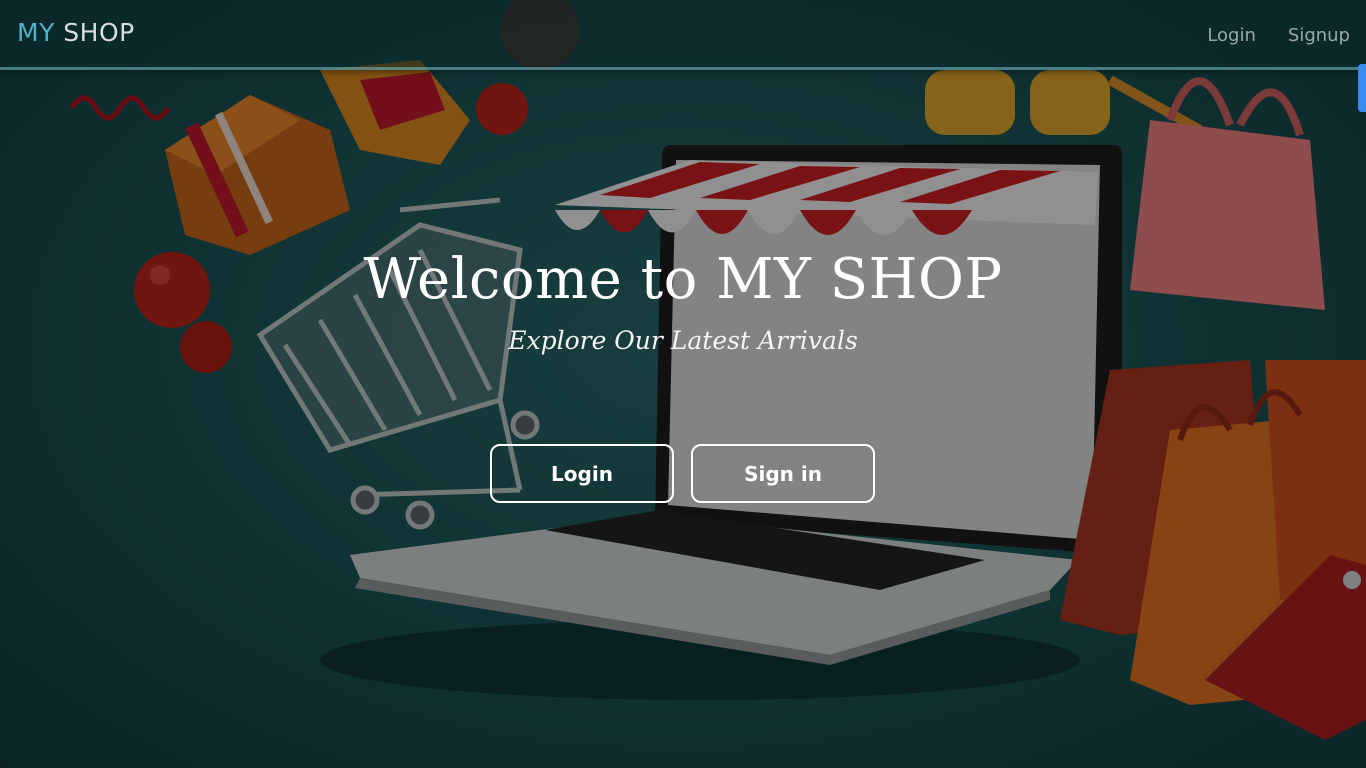 Image resolution: width=1366 pixels, height=768 pixels. I want to click on top-navbar: MY SHOP Login Signup, so click(683, 35).